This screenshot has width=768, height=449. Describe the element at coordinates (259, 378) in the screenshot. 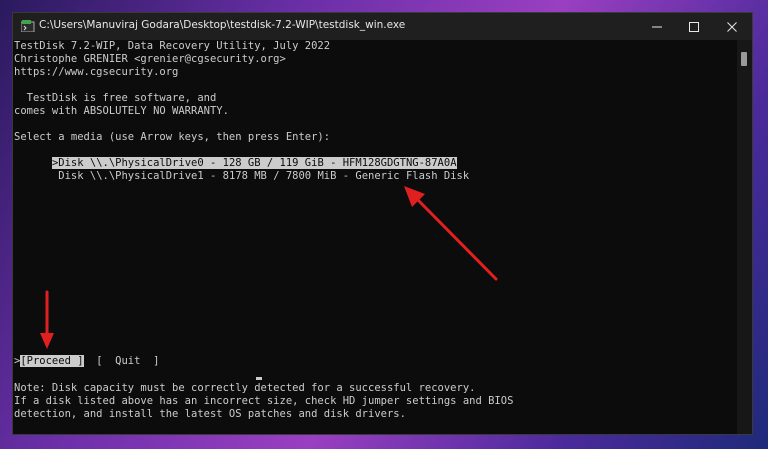

I see `text-cursor` at that location.